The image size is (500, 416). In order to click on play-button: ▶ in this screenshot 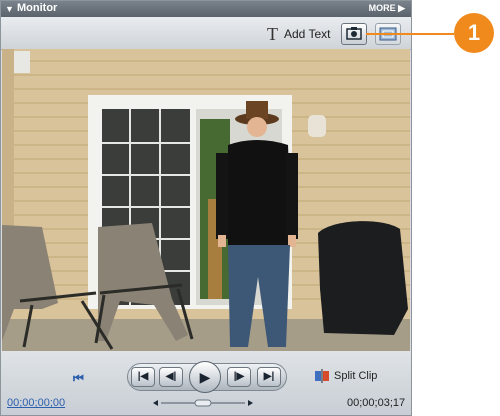, I will do `click(205, 377)`.